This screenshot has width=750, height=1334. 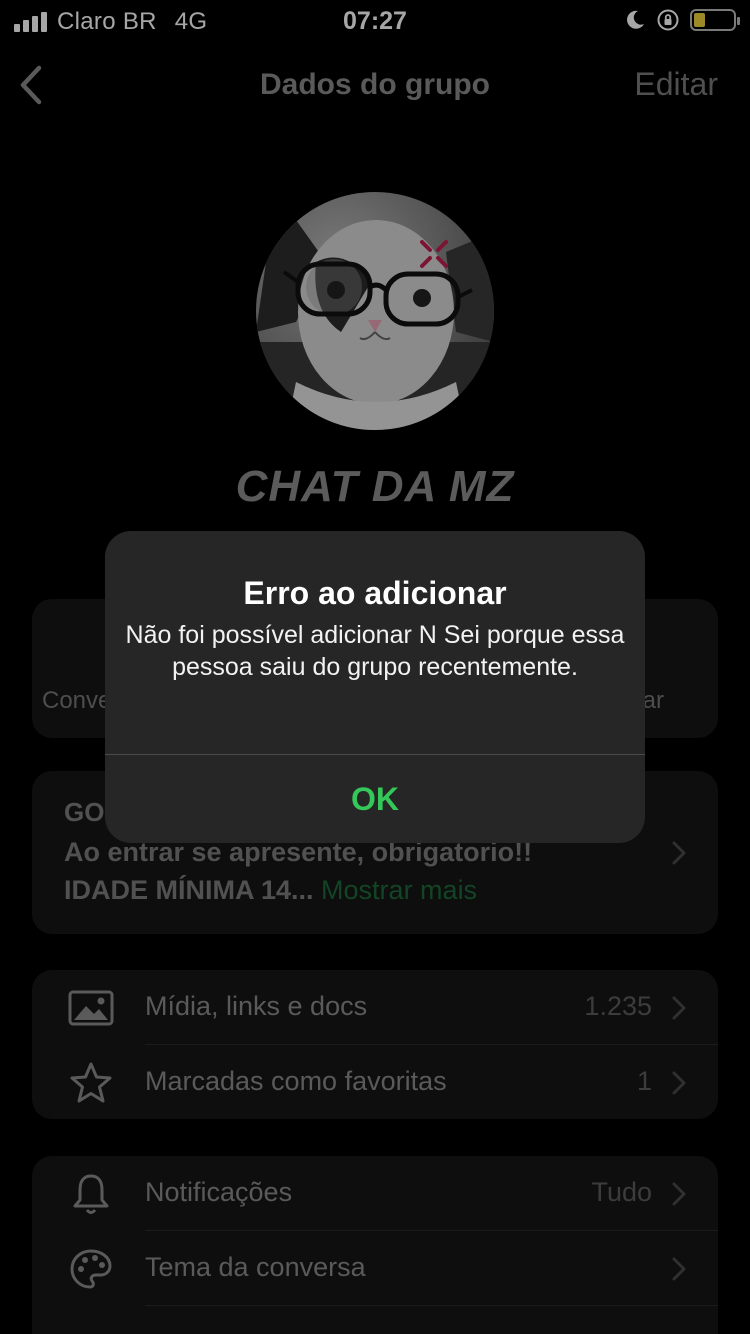 I want to click on ok-button: OK, so click(x=375, y=799).